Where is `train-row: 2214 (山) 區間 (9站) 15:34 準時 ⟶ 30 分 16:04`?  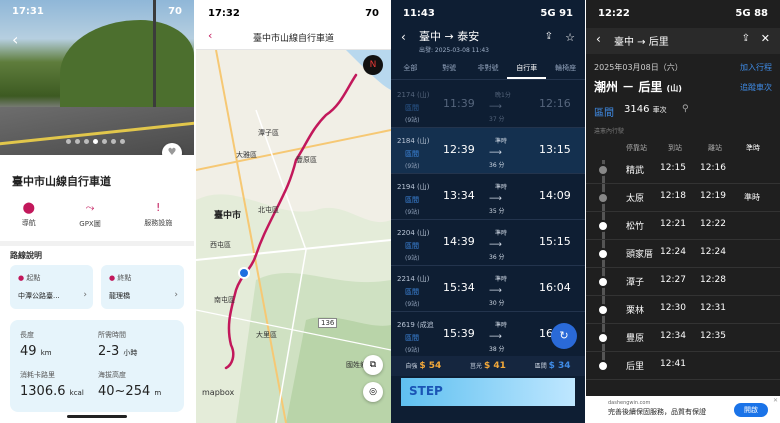
train-row: 2214 (山) 區間 (9站) 15:34 準時 ⟶ 30 分 16:04 is located at coordinates (488, 289).